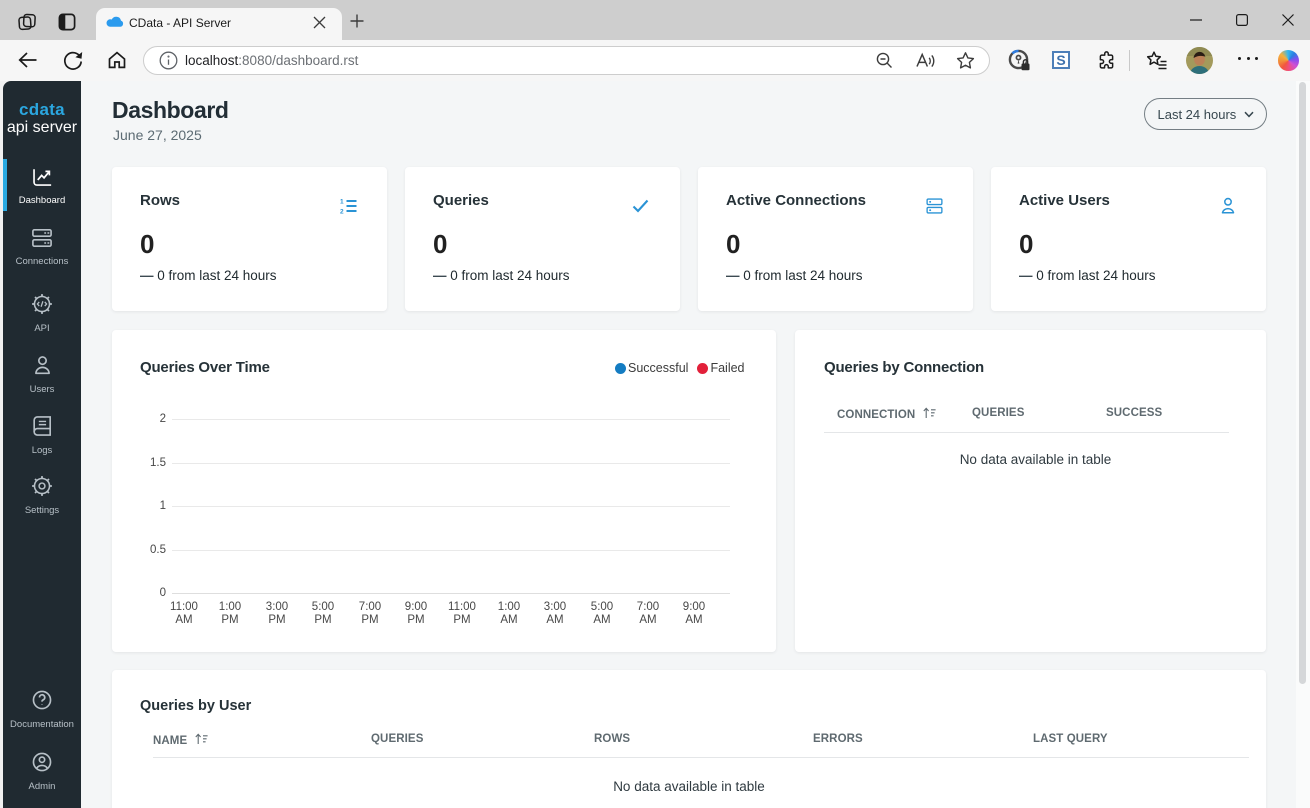 Image resolution: width=1310 pixels, height=808 pixels. I want to click on svg-text: 2, so click(342, 212).